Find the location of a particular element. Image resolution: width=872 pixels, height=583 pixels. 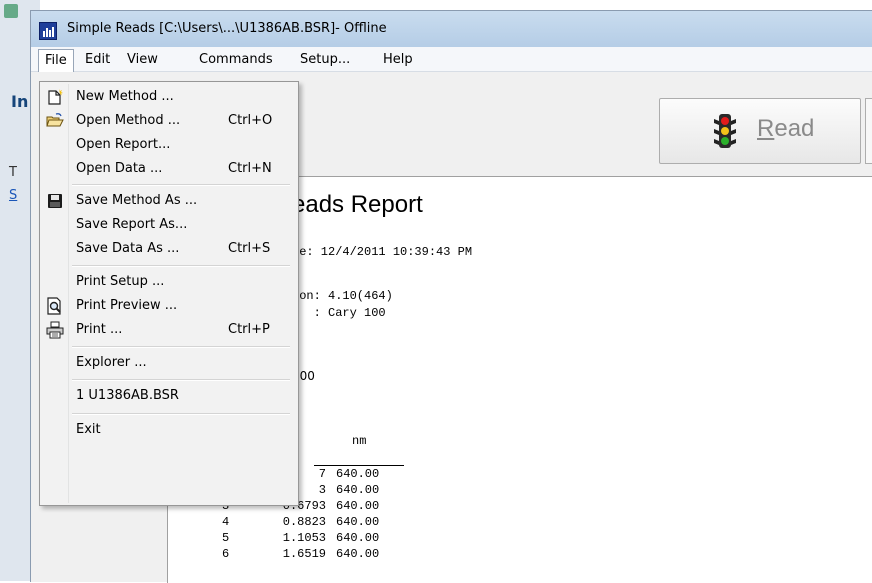

menu-item-recent-file: 1 U1386AB.BSR is located at coordinates (169, 396).